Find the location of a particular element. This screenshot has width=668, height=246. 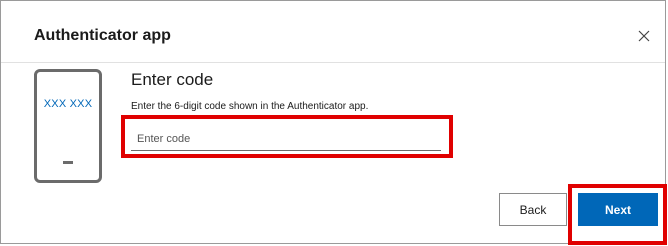

close-button is located at coordinates (644, 36).